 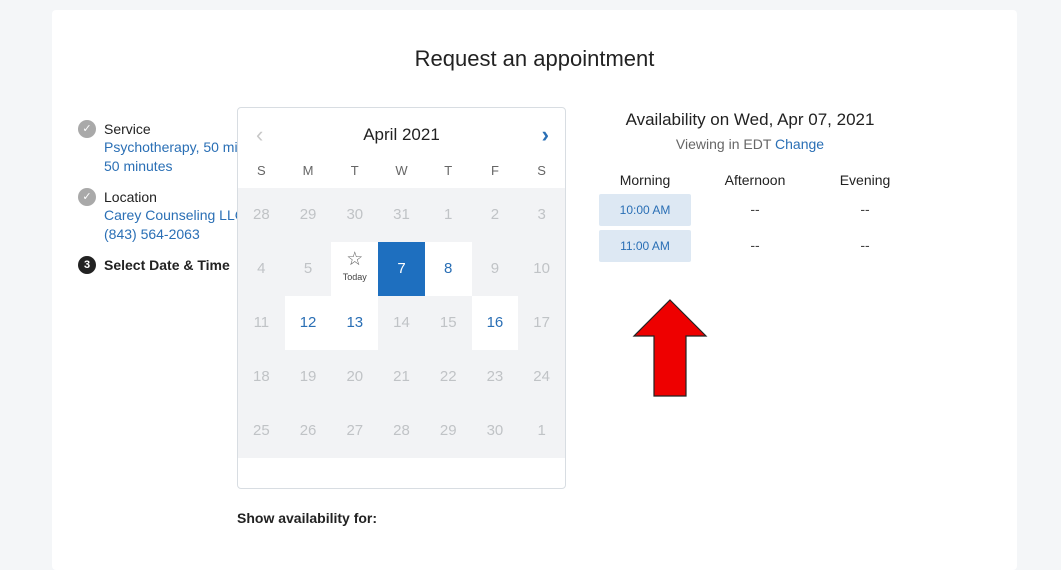 I want to click on today-label: Today, so click(x=354, y=277).